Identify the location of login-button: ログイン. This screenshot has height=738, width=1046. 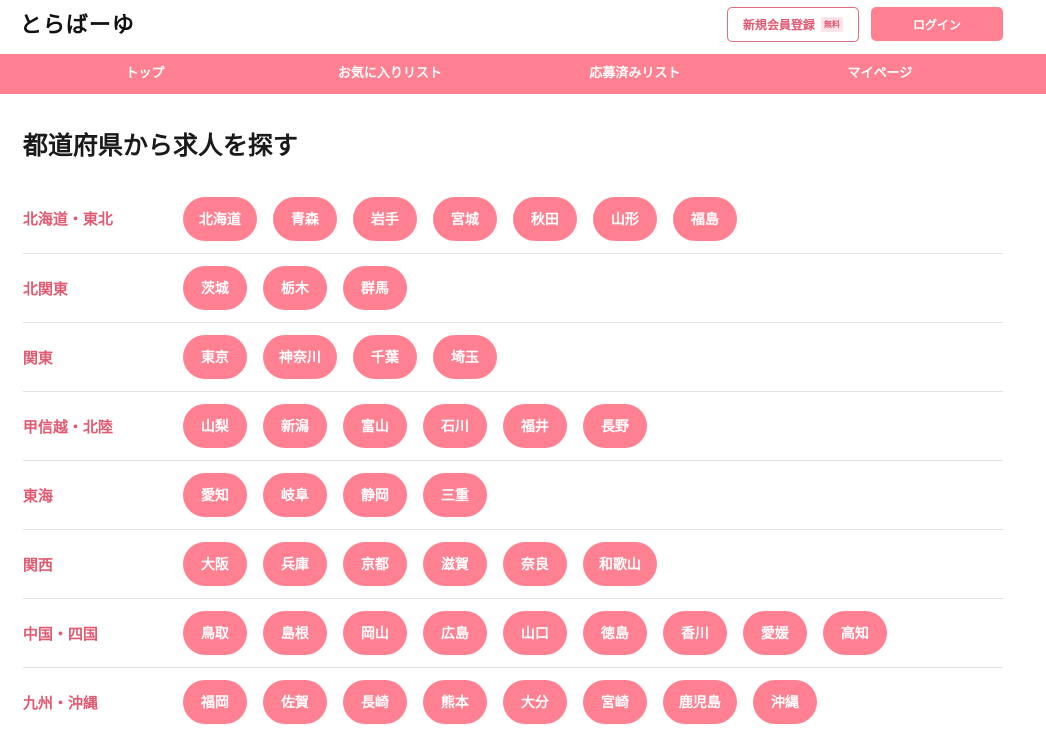
(937, 24).